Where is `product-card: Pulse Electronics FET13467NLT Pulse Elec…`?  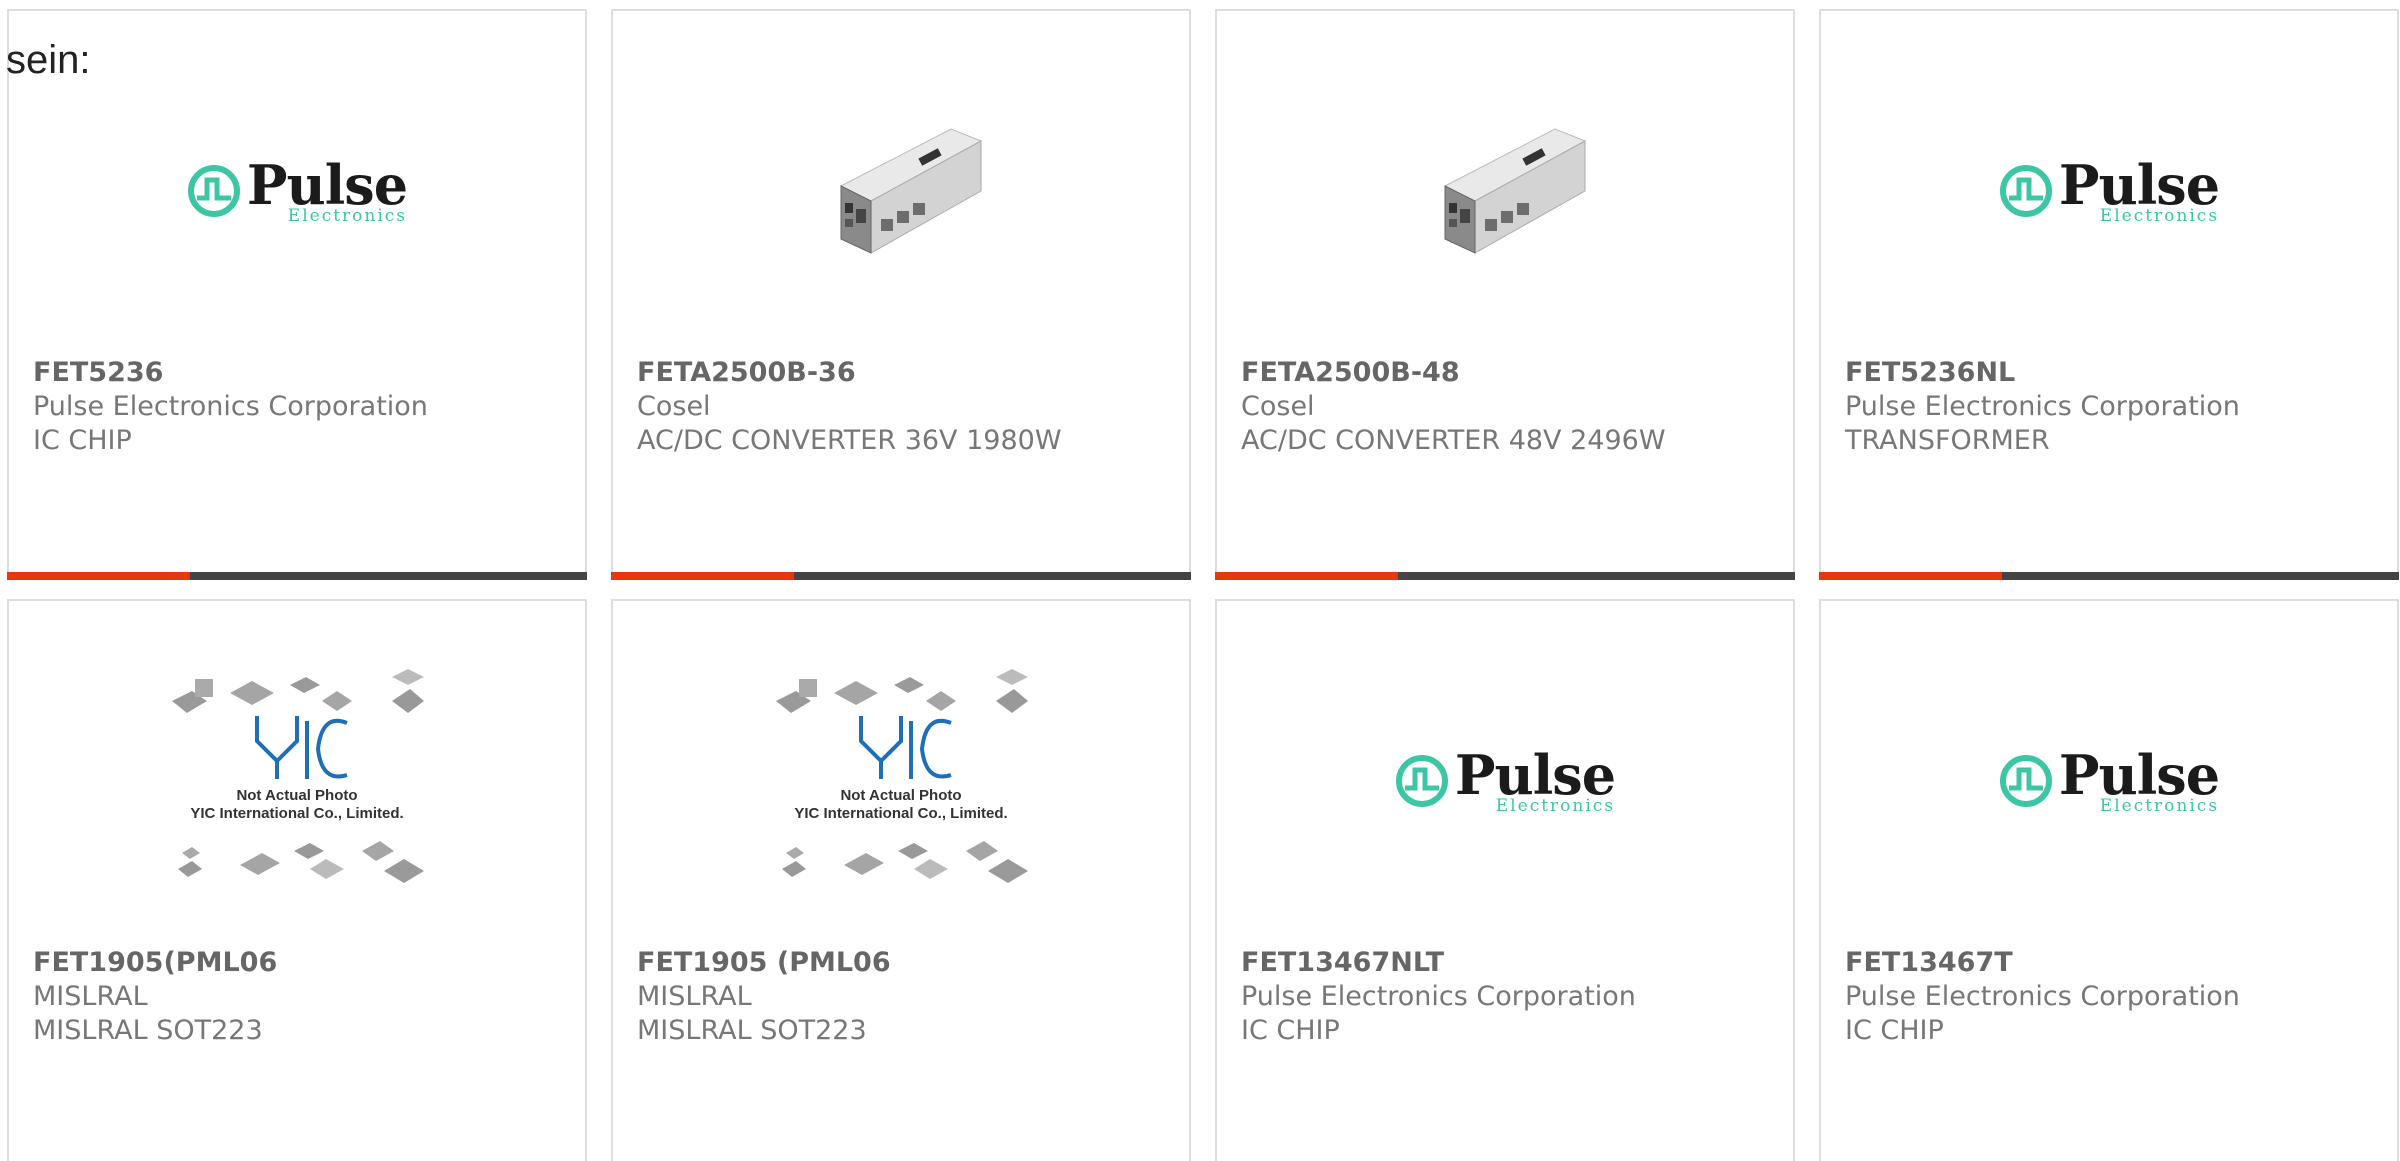 product-card: Pulse Electronics FET13467NLT Pulse Elec… is located at coordinates (1505, 880).